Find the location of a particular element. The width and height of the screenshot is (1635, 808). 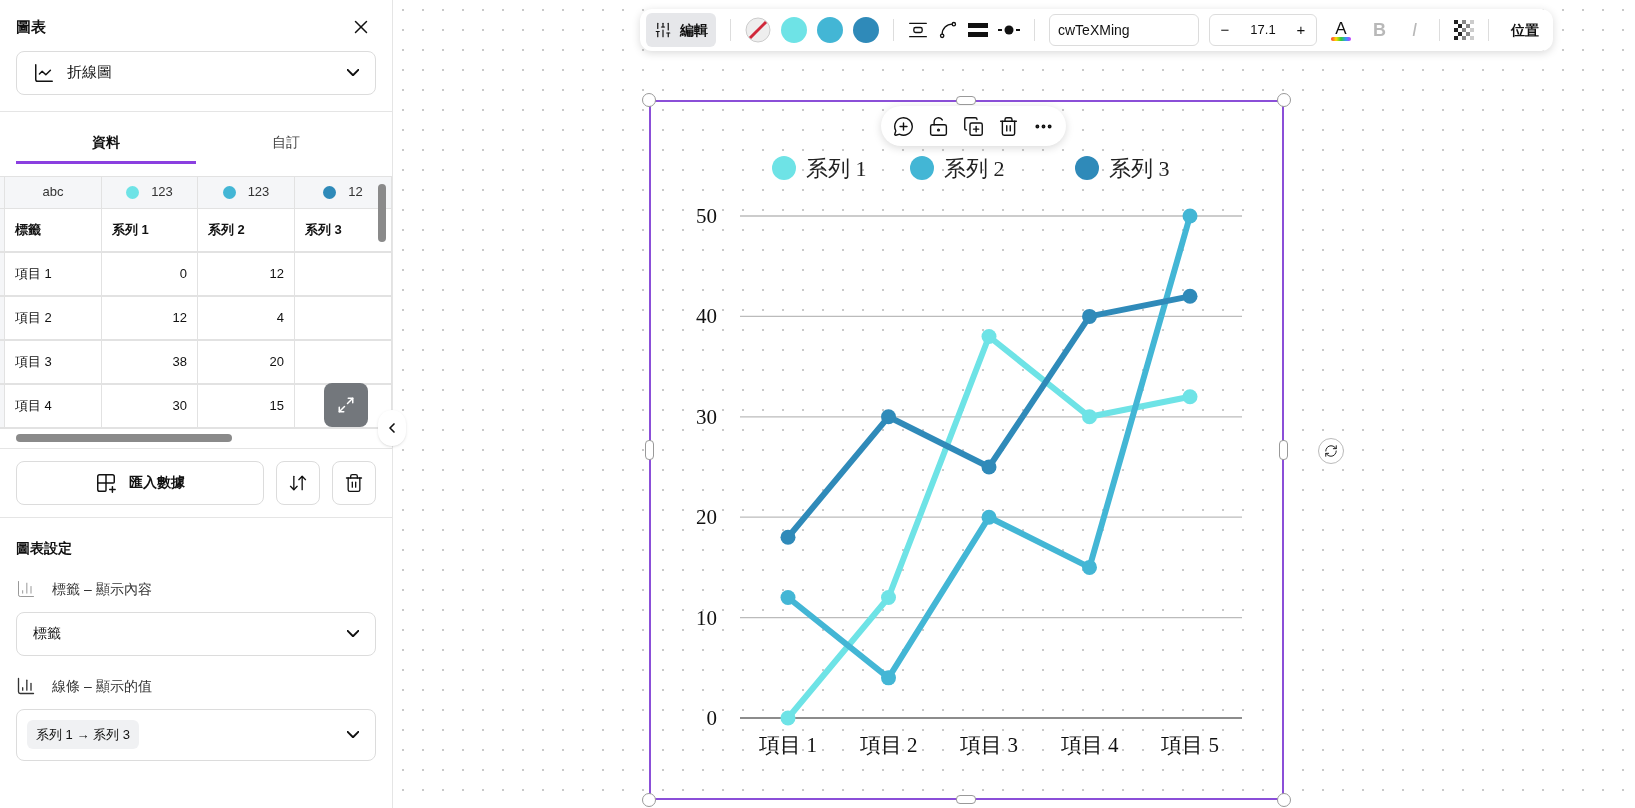

legend-item: 系列 2 is located at coordinates (957, 168).